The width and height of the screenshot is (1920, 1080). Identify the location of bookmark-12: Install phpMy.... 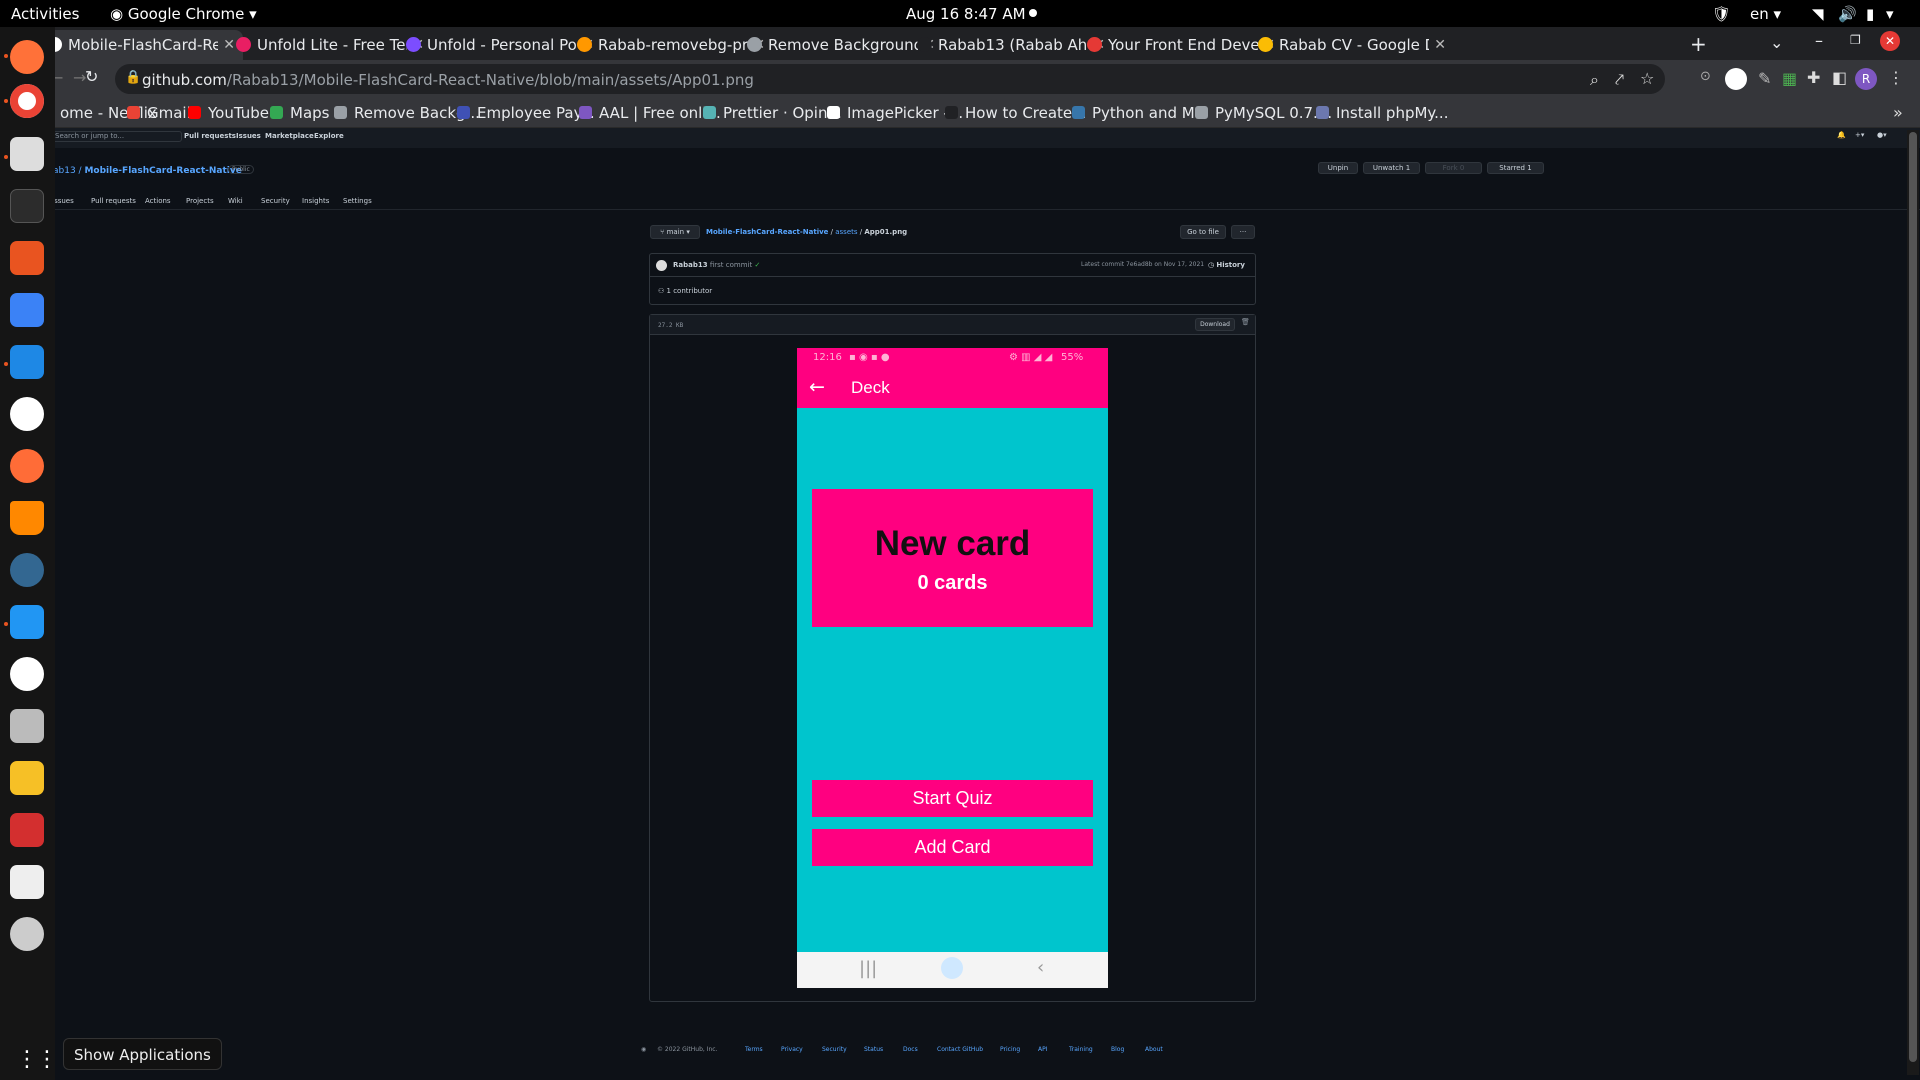
(1382, 113).